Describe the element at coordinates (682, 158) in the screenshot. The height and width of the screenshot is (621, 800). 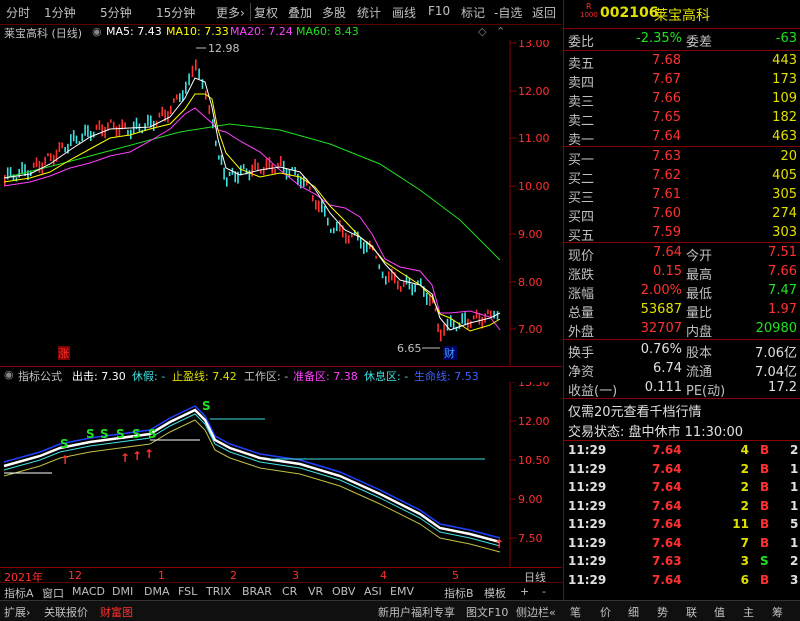
I see `buy-order-row: 买一 7.63 20` at that location.